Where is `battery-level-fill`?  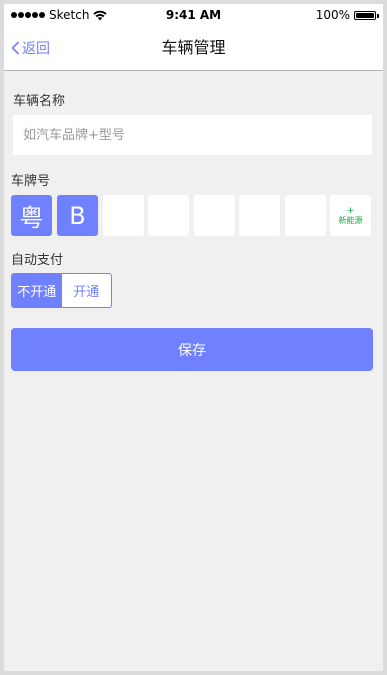
battery-level-fill is located at coordinates (365, 15).